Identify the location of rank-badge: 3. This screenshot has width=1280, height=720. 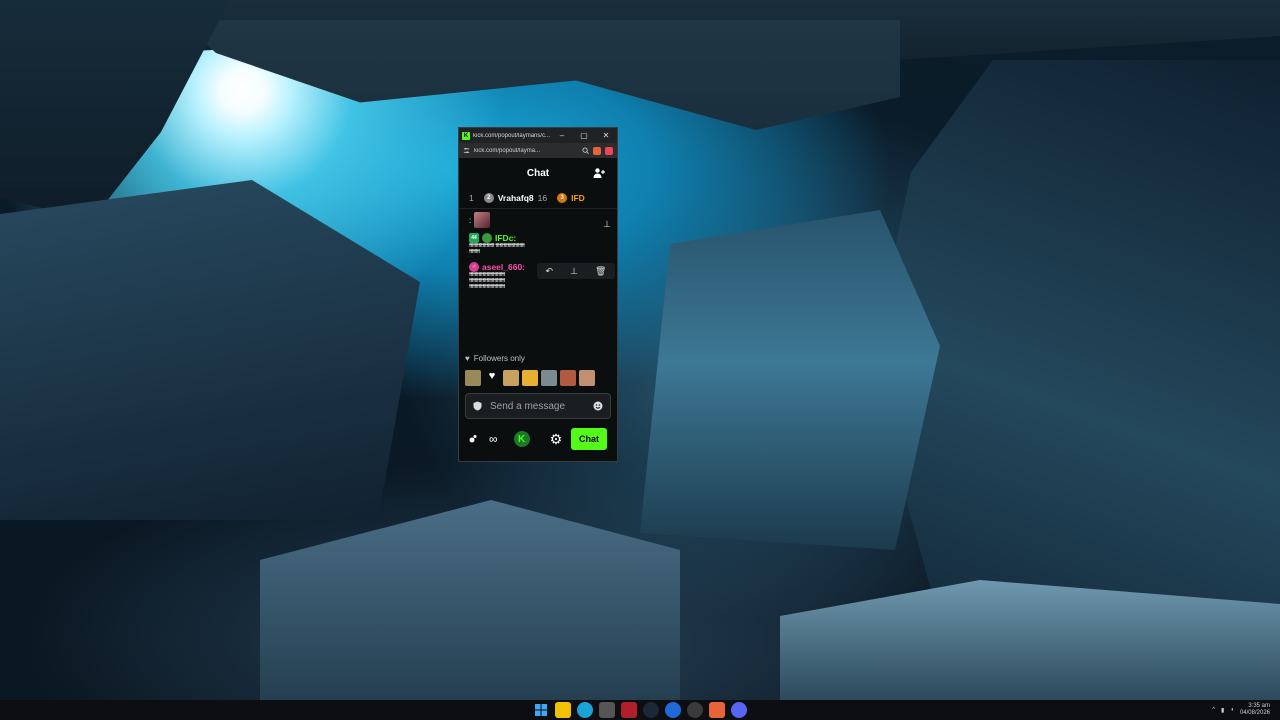
(562, 198).